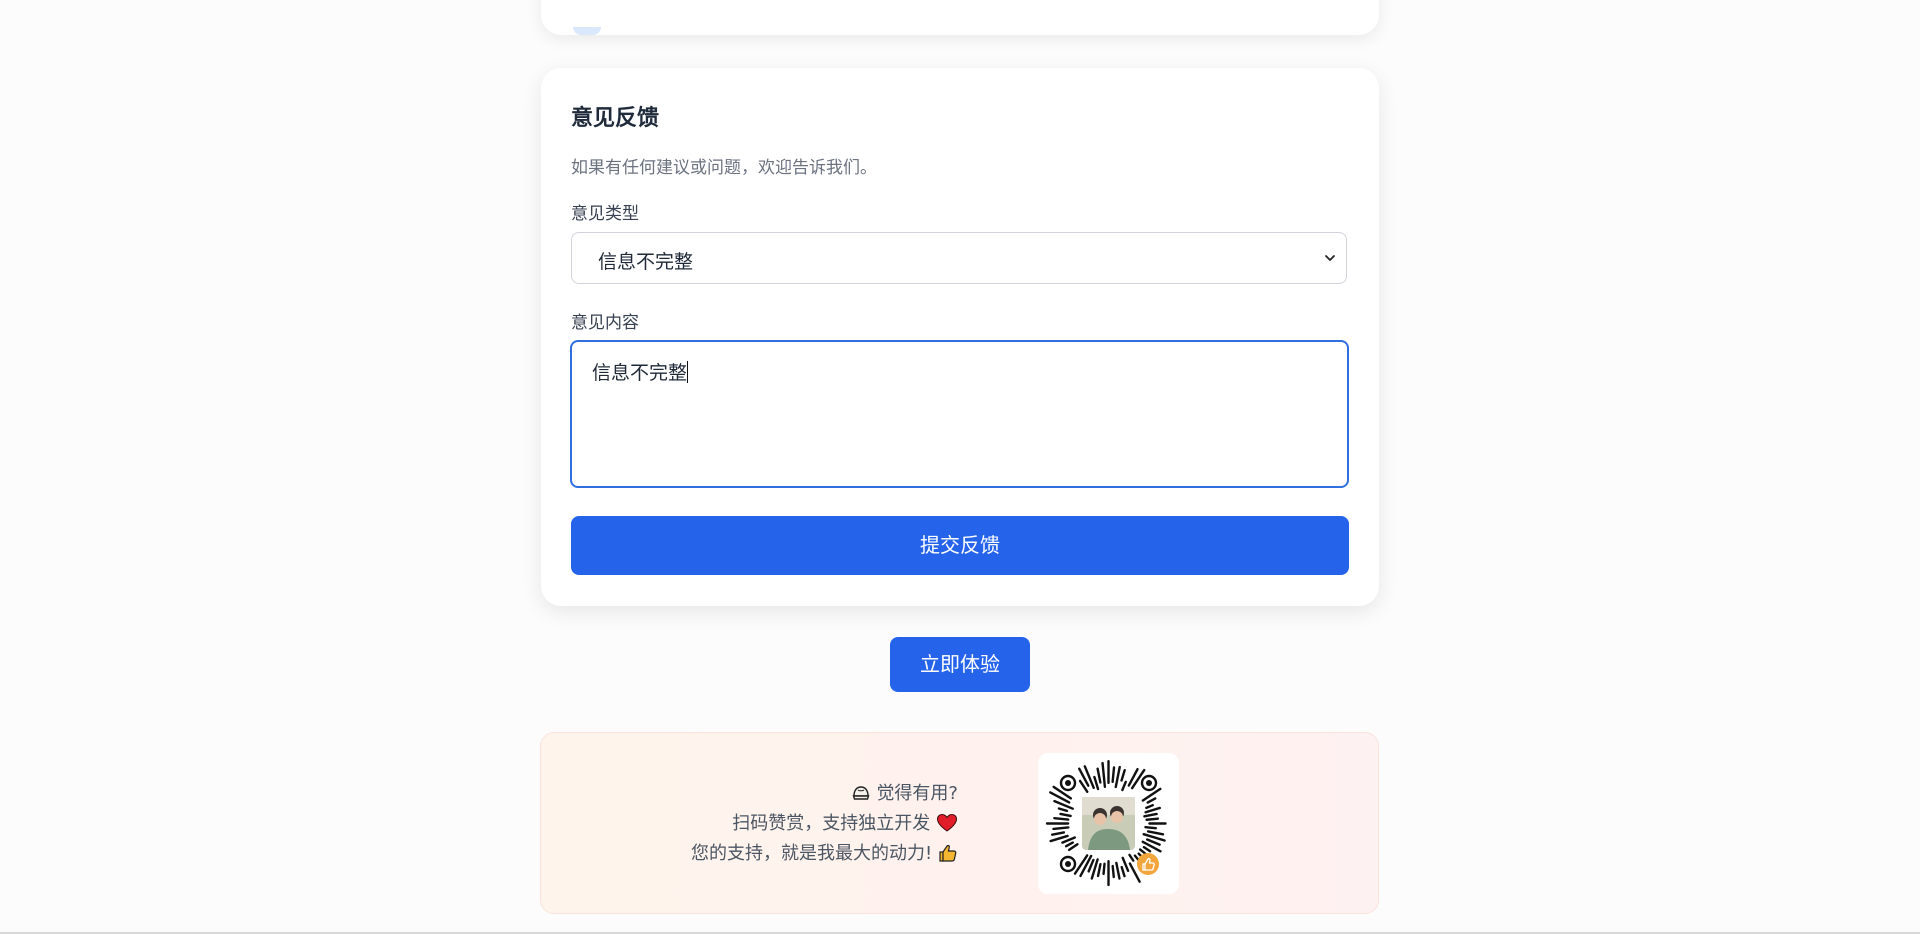 Image resolution: width=1920 pixels, height=934 pixels. I want to click on bun-icon, so click(861, 793).